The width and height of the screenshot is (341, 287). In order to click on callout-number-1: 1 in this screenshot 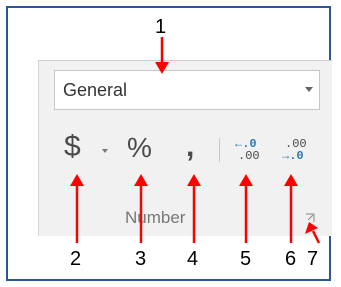, I will do `click(161, 27)`.